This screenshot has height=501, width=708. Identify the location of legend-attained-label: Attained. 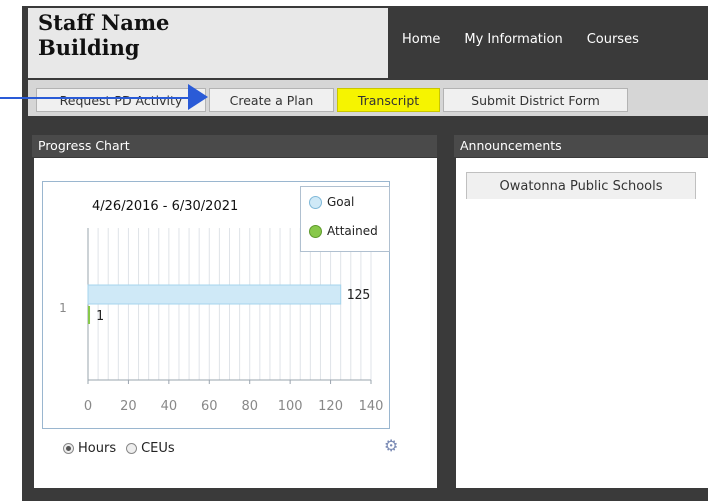
(352, 231).